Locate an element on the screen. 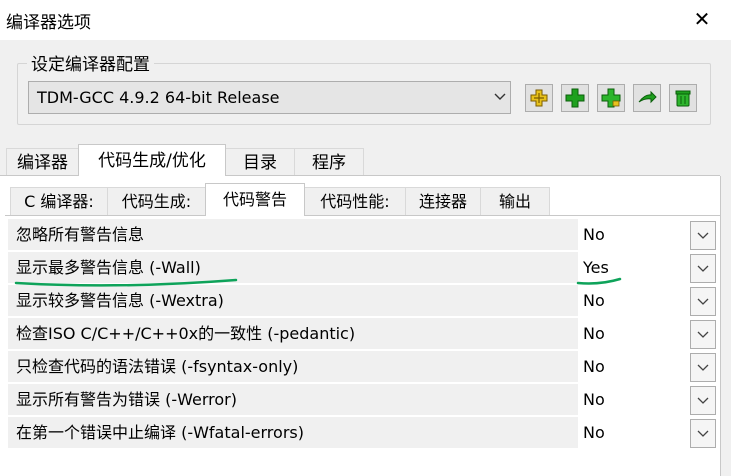 This screenshot has height=476, width=731. option-name: 忽略所有警告信息 is located at coordinates (293, 235).